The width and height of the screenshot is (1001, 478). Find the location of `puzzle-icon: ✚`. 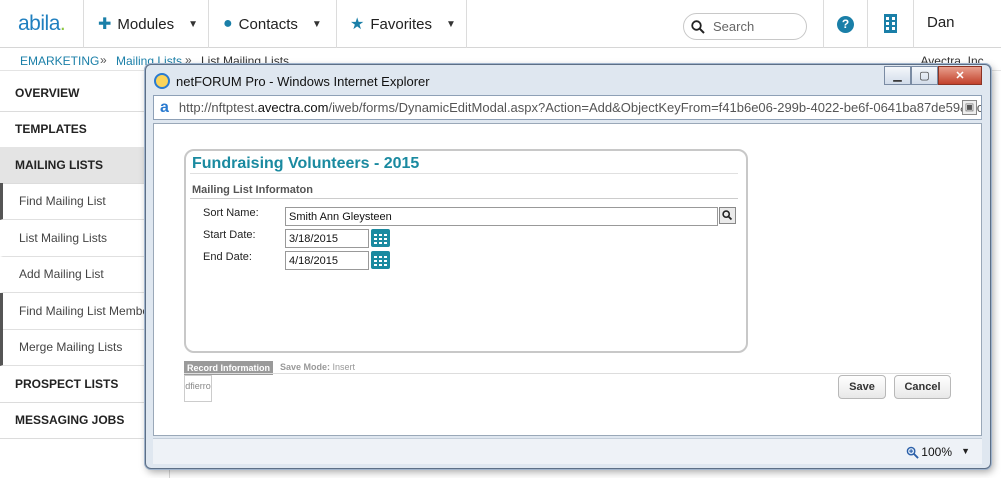

puzzle-icon: ✚ is located at coordinates (105, 24).